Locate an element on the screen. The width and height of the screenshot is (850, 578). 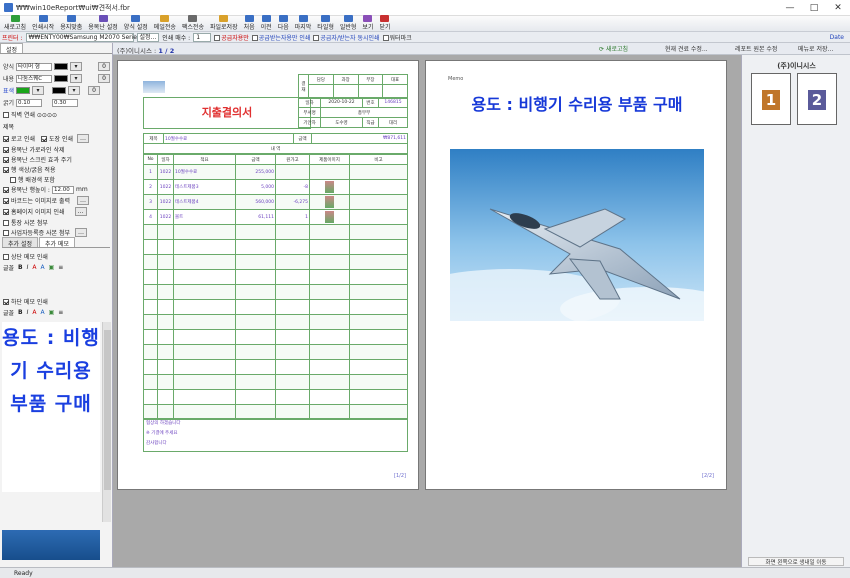
homepage-checkbox is located at coordinates (6, 211).